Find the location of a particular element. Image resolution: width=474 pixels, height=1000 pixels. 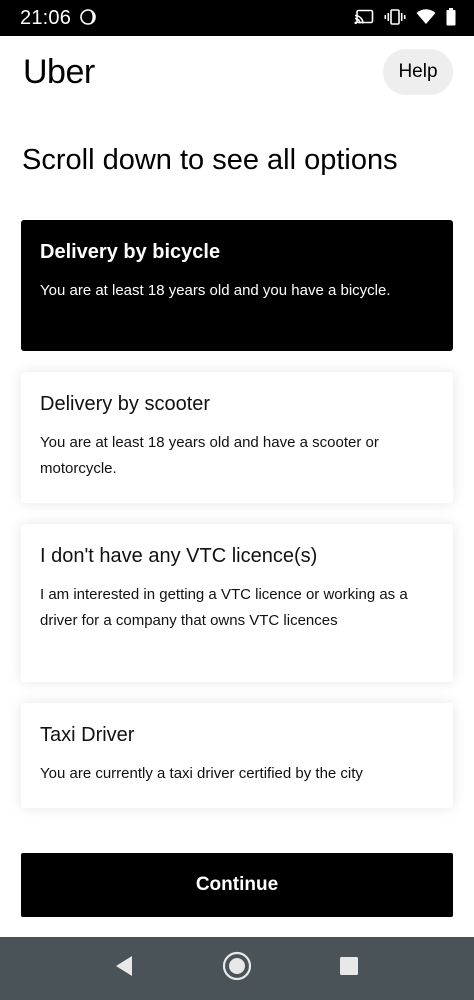

recents-button is located at coordinates (349, 968).